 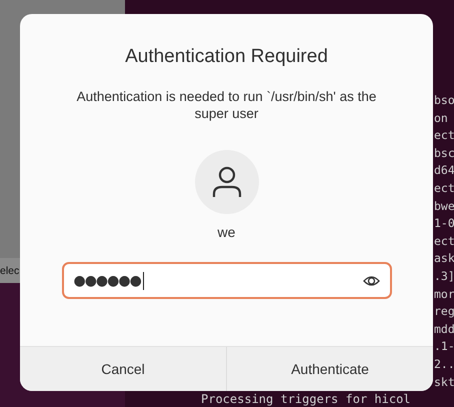 I want to click on dialog-button: Cancel, so click(x=123, y=369).